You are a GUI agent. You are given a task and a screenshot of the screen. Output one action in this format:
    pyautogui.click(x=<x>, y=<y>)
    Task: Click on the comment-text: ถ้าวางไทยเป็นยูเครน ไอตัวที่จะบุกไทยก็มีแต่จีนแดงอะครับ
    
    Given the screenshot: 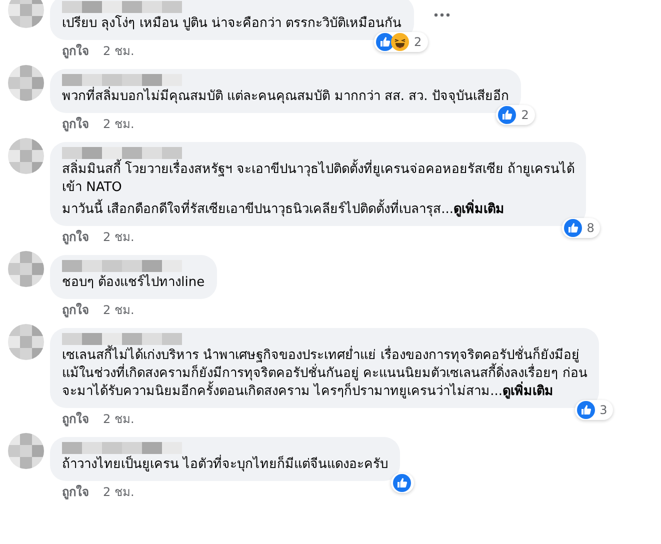 What is the action you would take?
    pyautogui.click(x=225, y=465)
    